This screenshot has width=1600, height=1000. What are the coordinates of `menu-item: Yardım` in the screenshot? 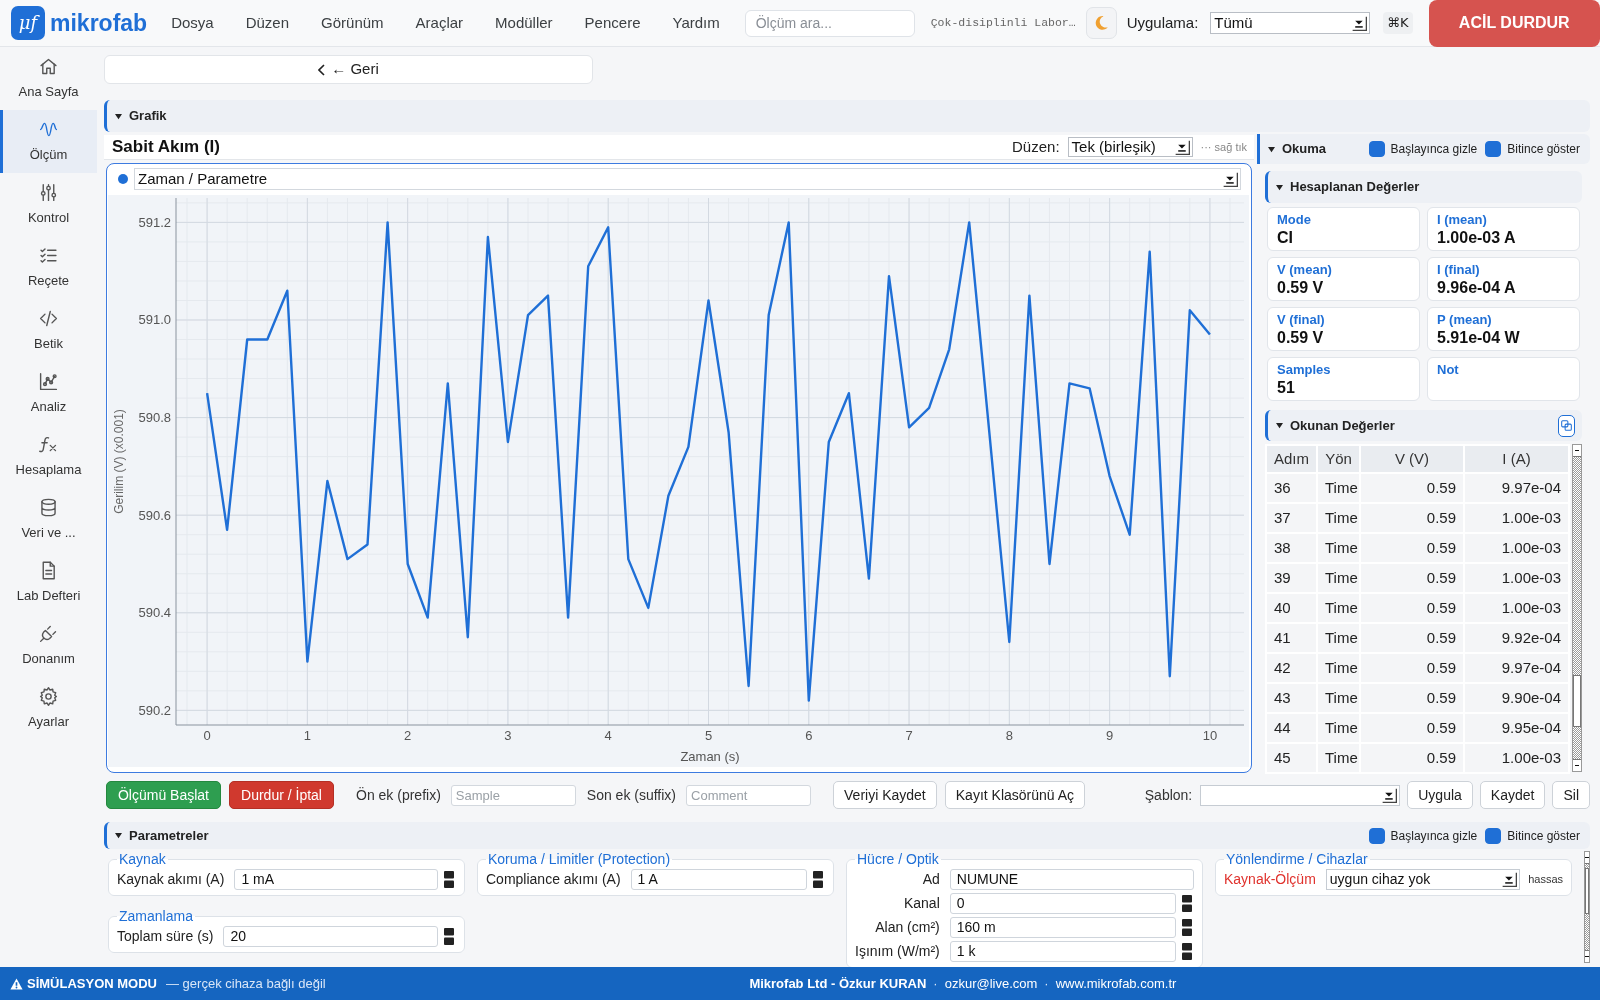 It's located at (696, 23).